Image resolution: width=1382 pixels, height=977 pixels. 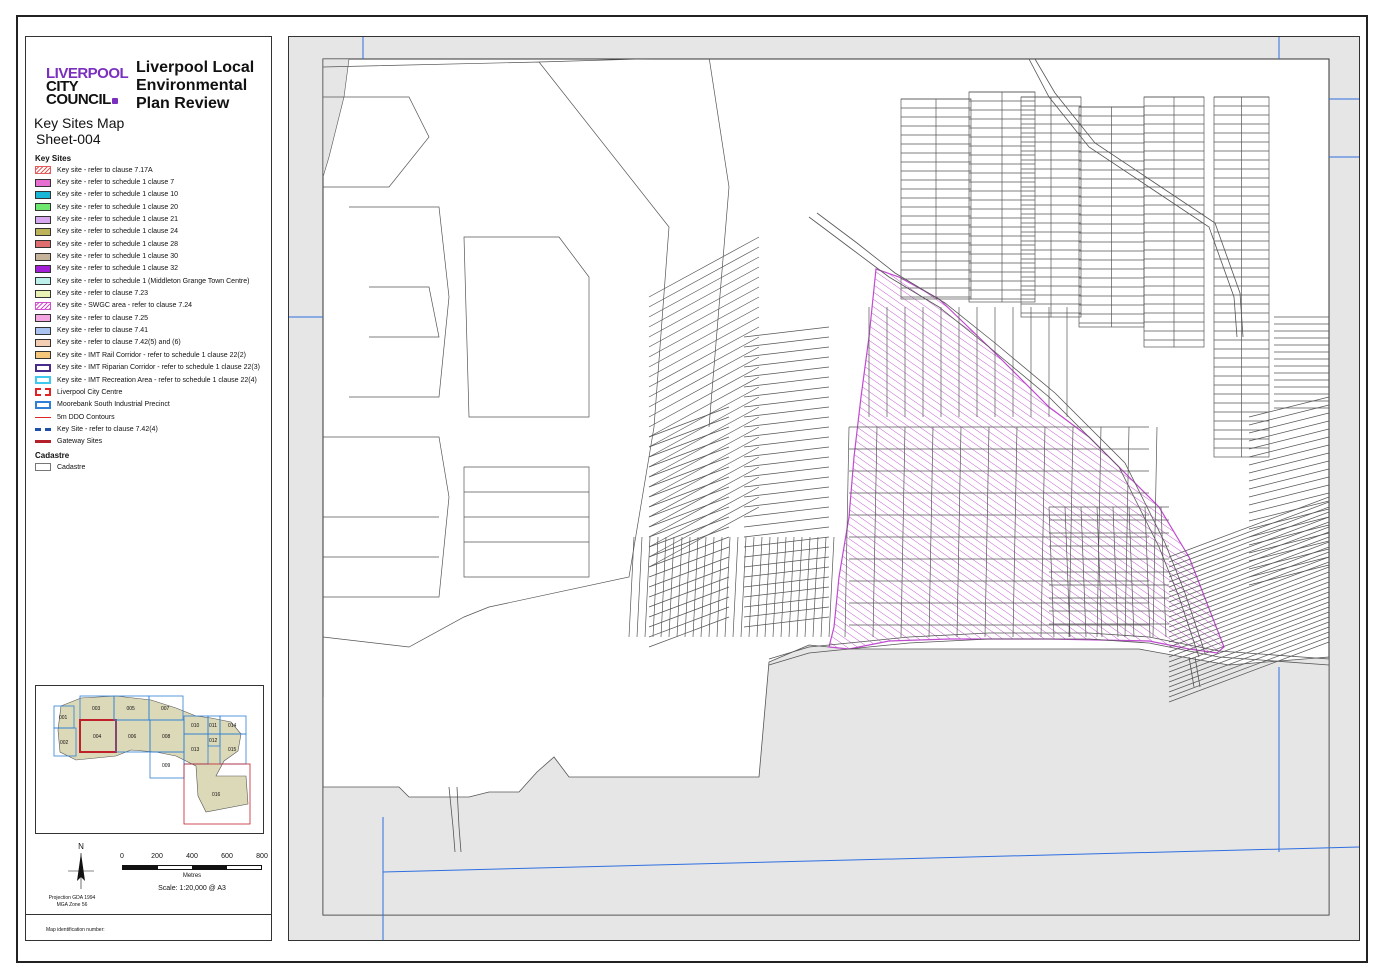 What do you see at coordinates (113, 405) in the screenshot?
I see `legend-label: Moorebank South Industrial Precinct` at bounding box center [113, 405].